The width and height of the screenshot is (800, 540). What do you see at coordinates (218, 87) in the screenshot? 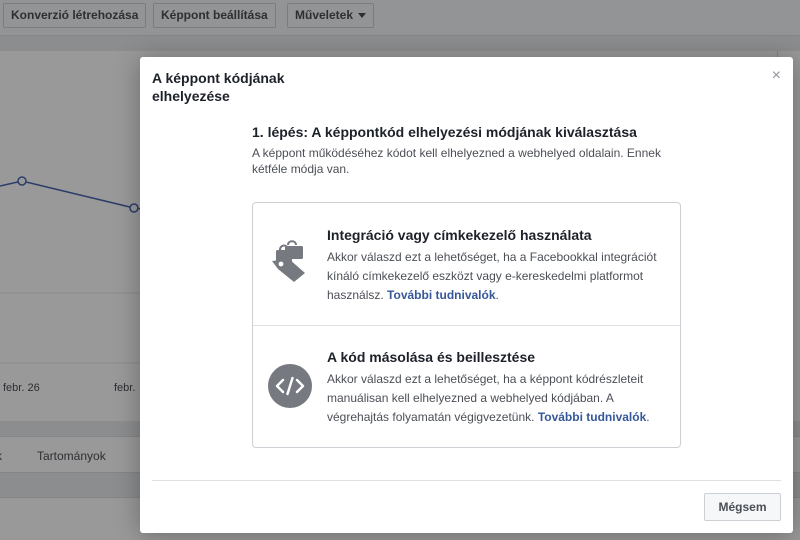
I see `dialog-title: A képpont kódjának elhelyezése` at bounding box center [218, 87].